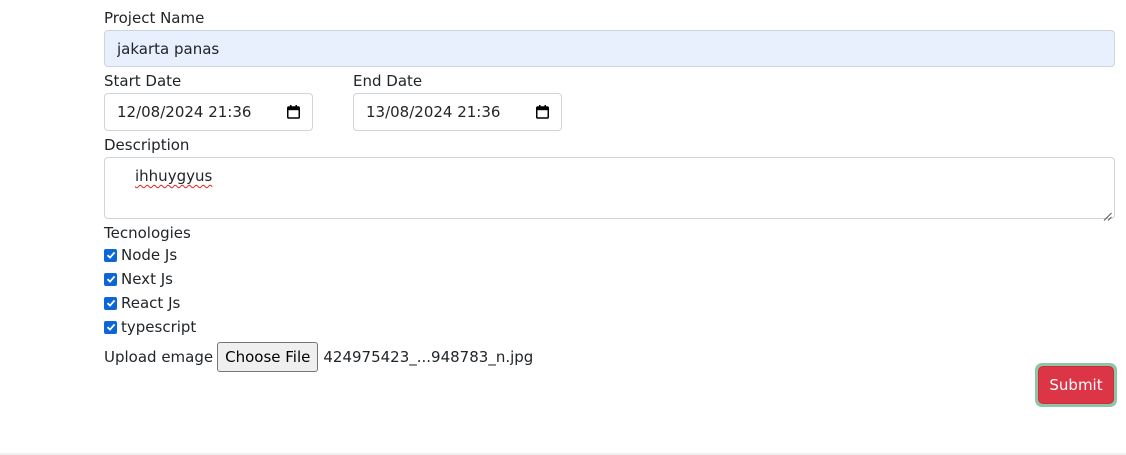  Describe the element at coordinates (609, 255) in the screenshot. I see `technology-option-node: Node Js` at that location.